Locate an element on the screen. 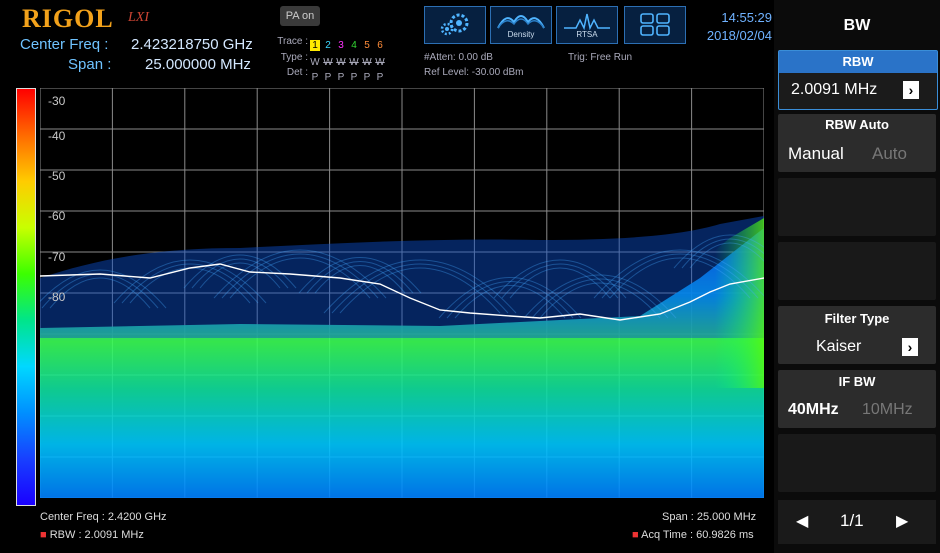 The height and width of the screenshot is (553, 940). filter-type-value: Kaiser is located at coordinates (839, 346).